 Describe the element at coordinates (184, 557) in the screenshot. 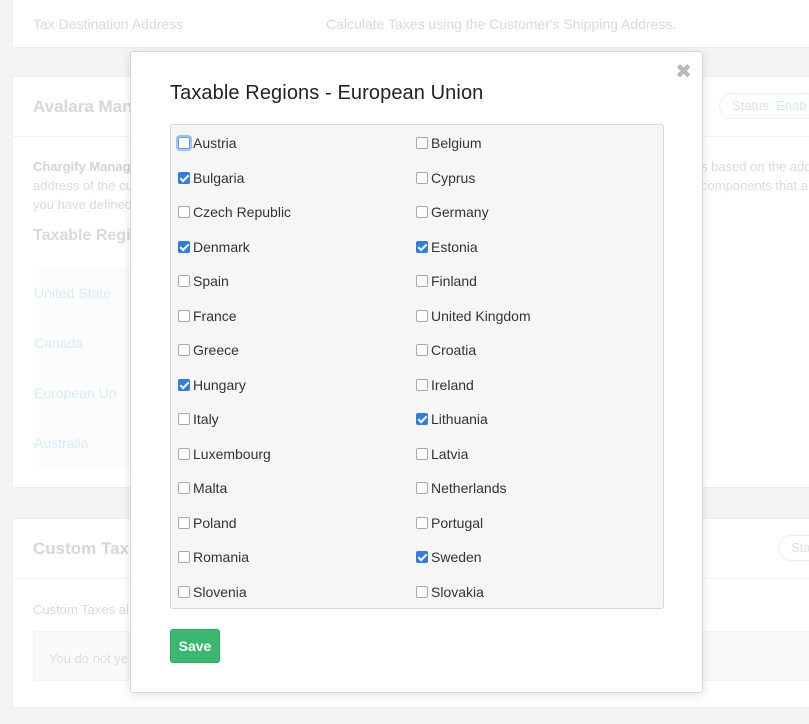

I see `region-checkbox-romania` at that location.